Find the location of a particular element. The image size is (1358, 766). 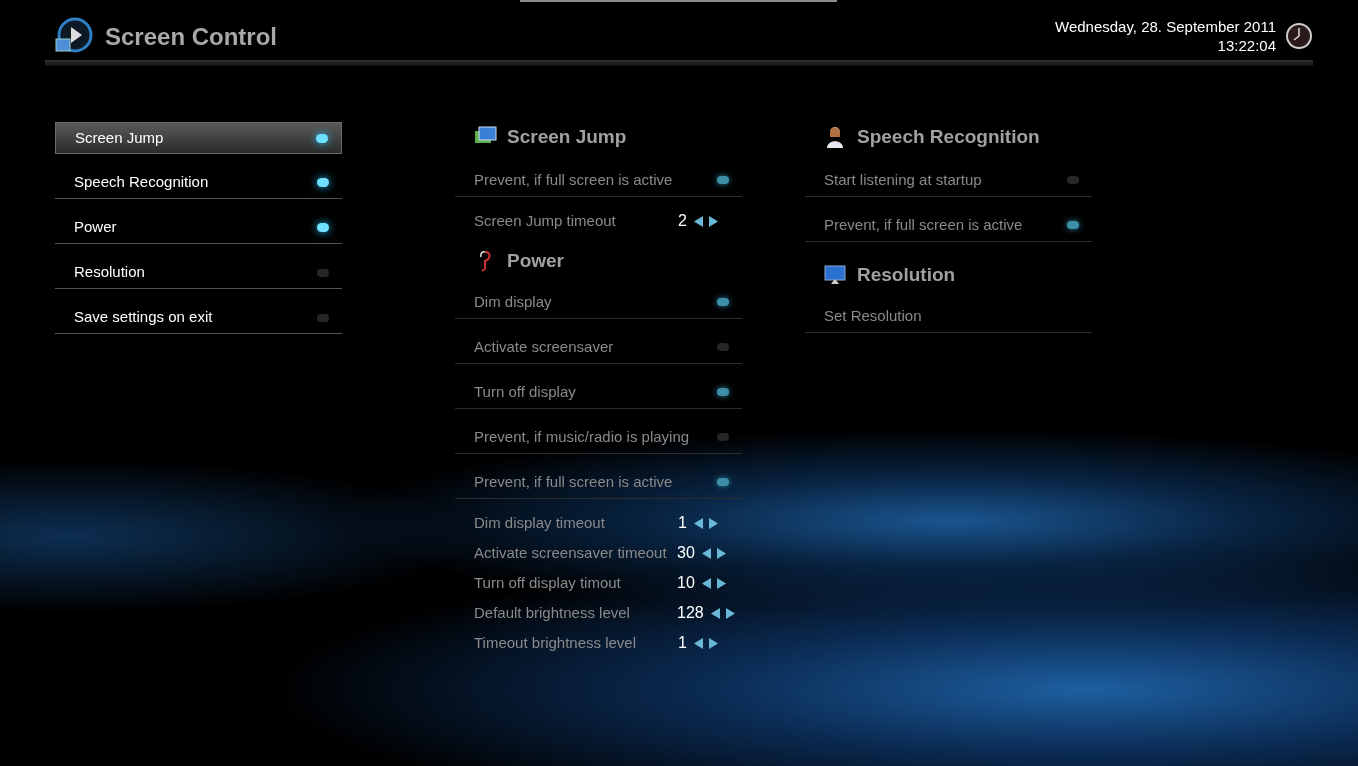

action-setting: Set Resolution is located at coordinates (948, 316).